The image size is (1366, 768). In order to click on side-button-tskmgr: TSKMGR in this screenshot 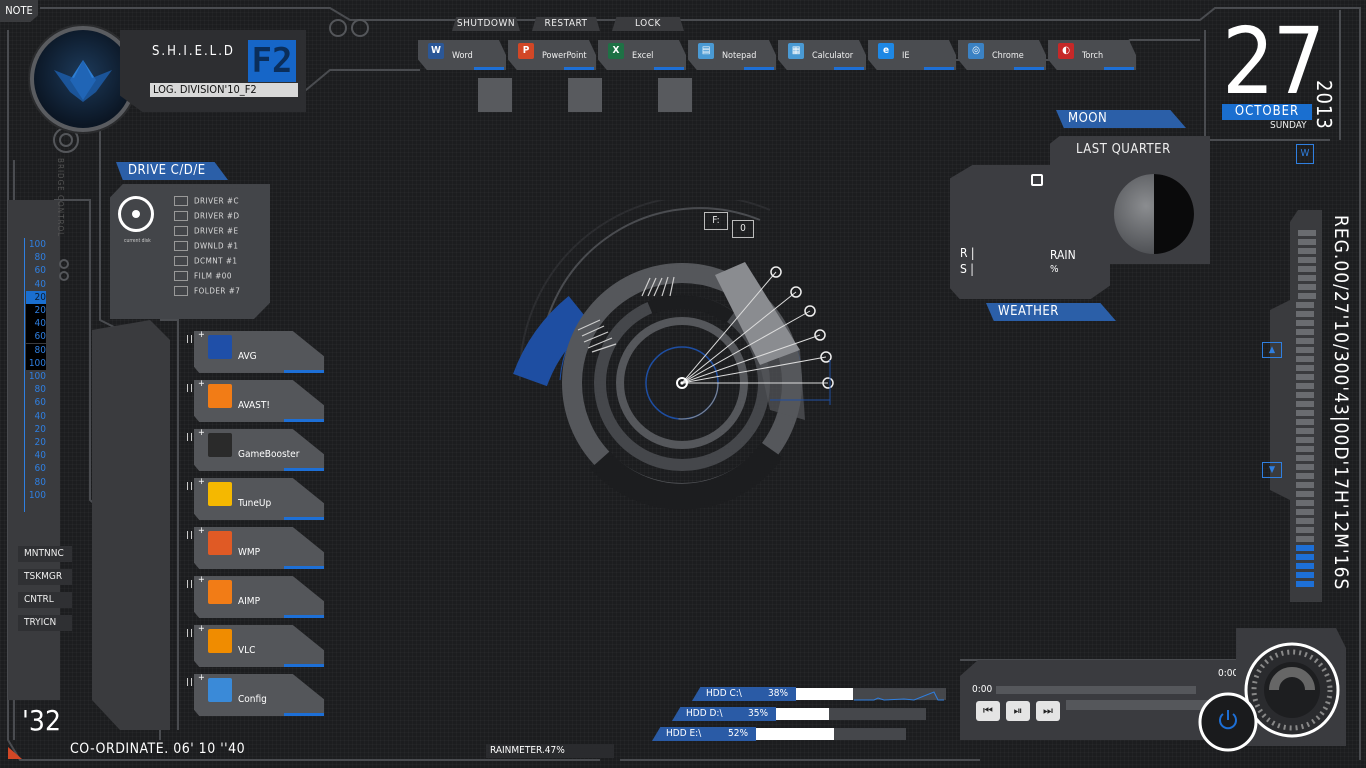, I will do `click(45, 577)`.